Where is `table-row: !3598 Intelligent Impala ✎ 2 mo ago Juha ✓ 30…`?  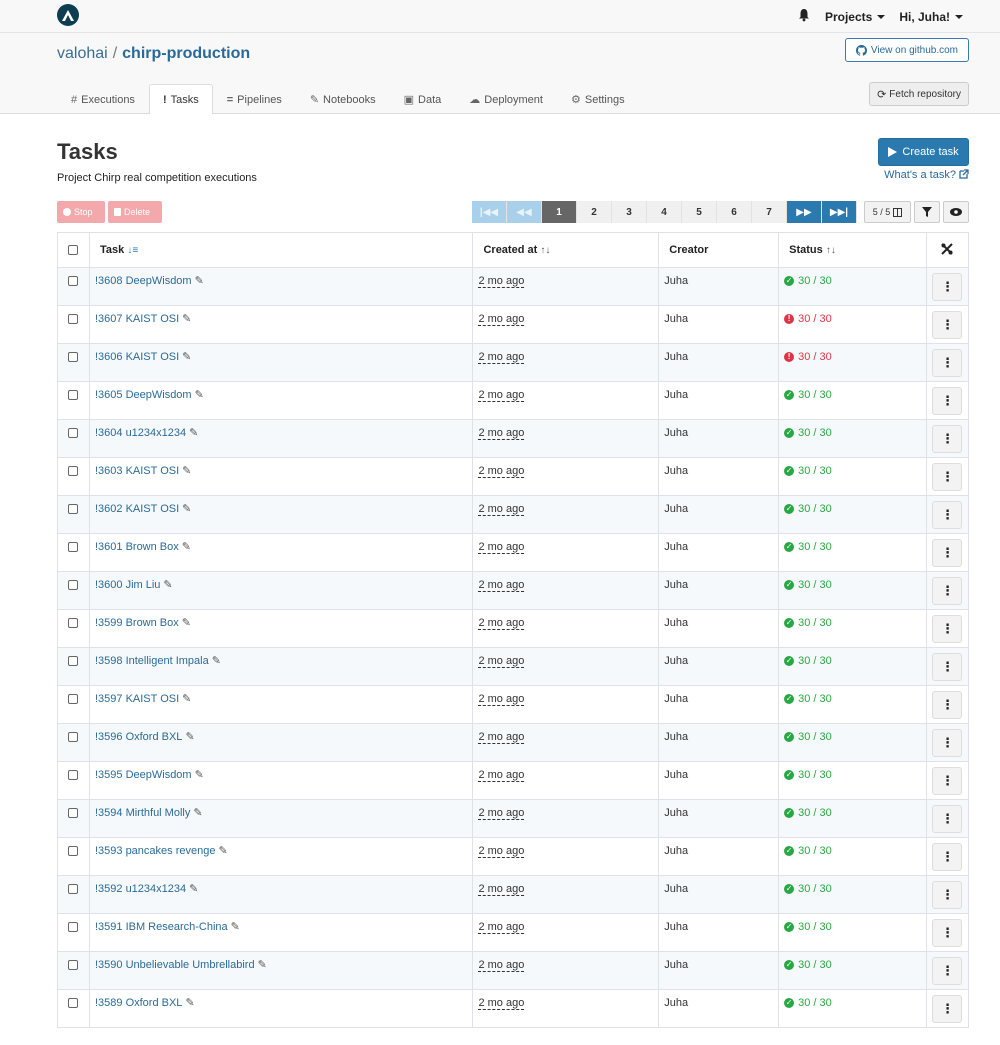
table-row: !3598 Intelligent Impala ✎ 2 mo ago Juha ✓ 30… is located at coordinates (513, 666).